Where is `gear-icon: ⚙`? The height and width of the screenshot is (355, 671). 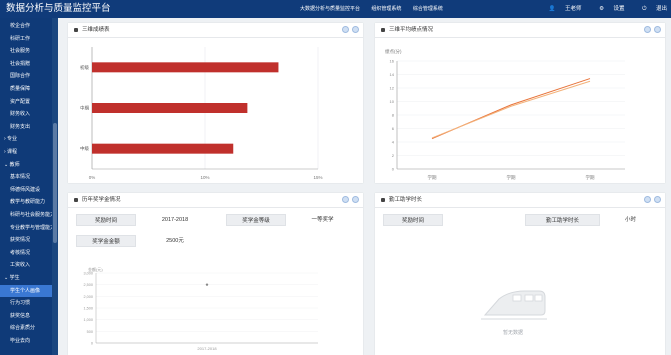
gear-icon: ⚙ is located at coordinates (602, 9).